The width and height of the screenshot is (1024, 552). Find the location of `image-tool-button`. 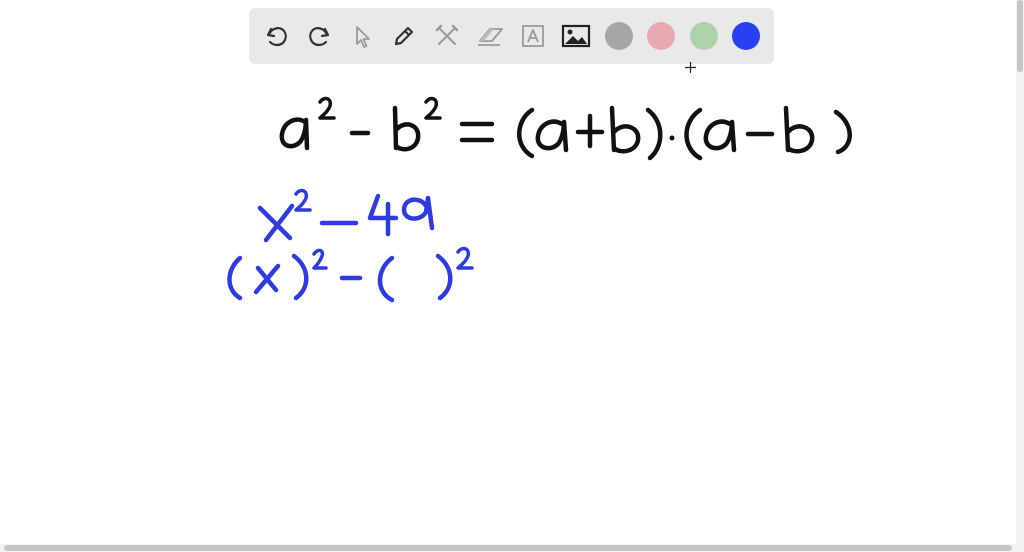

image-tool-button is located at coordinates (576, 36).